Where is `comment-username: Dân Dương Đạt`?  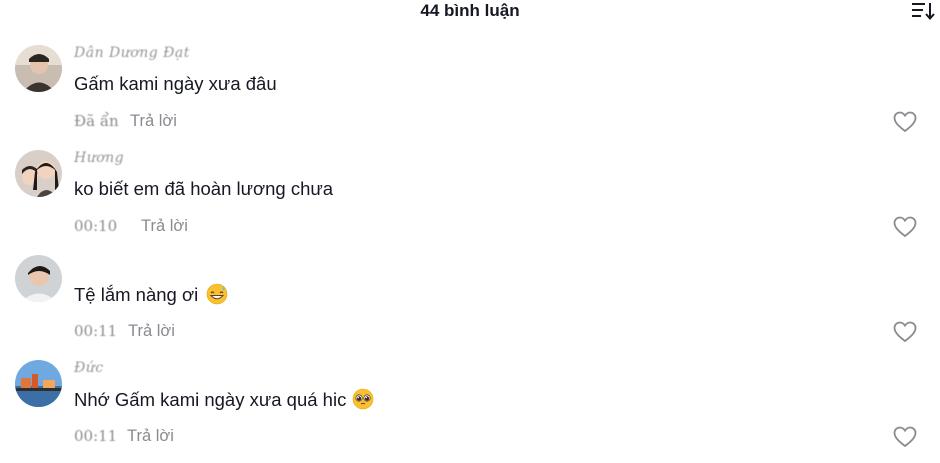
comment-username: Dân Dương Đạt is located at coordinates (132, 53).